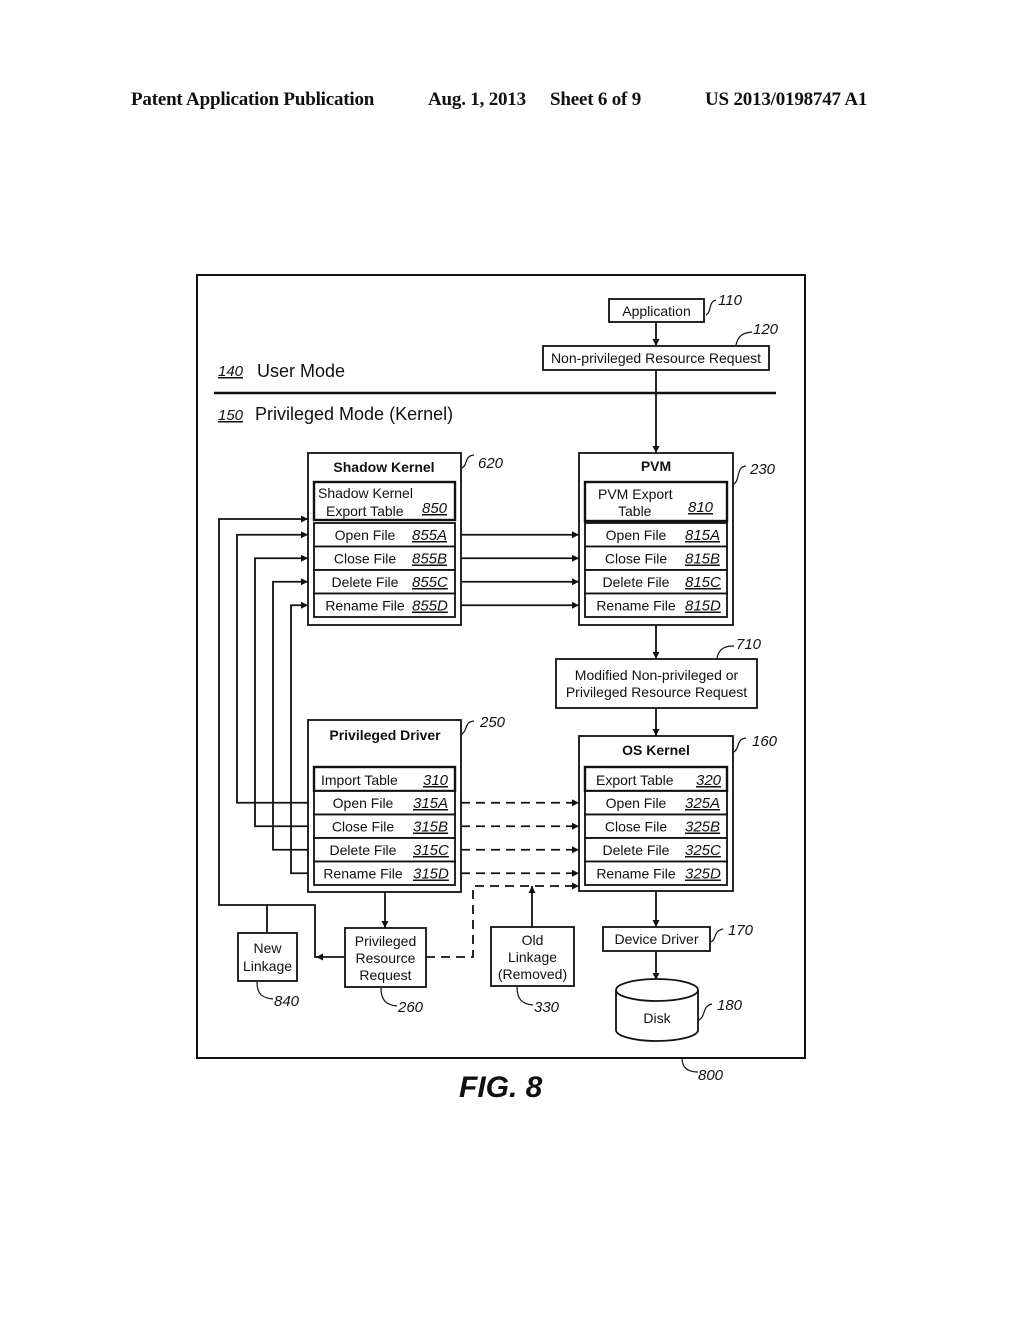 The width and height of the screenshot is (1024, 1320). Describe the element at coordinates (430, 803) in the screenshot. I see `driver-row-ref: 315A` at that location.